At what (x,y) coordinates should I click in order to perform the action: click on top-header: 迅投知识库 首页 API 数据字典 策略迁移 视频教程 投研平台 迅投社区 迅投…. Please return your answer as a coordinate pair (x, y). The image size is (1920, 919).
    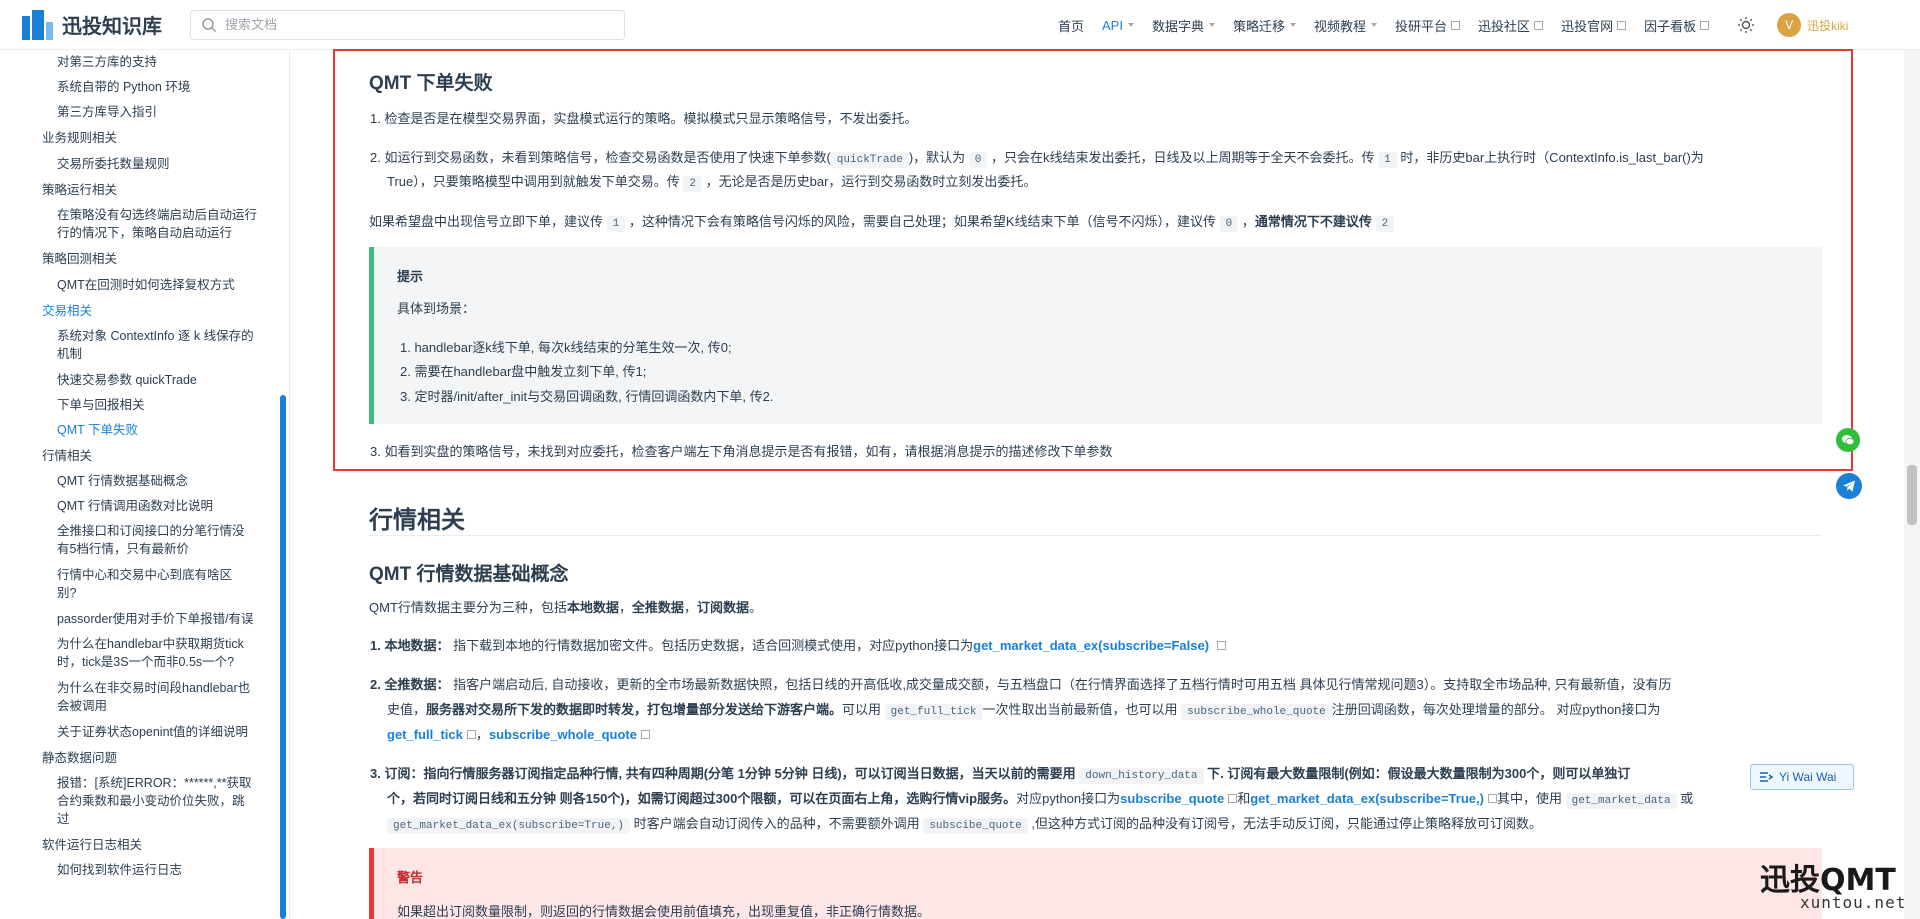
    Looking at the image, I should click on (960, 25).